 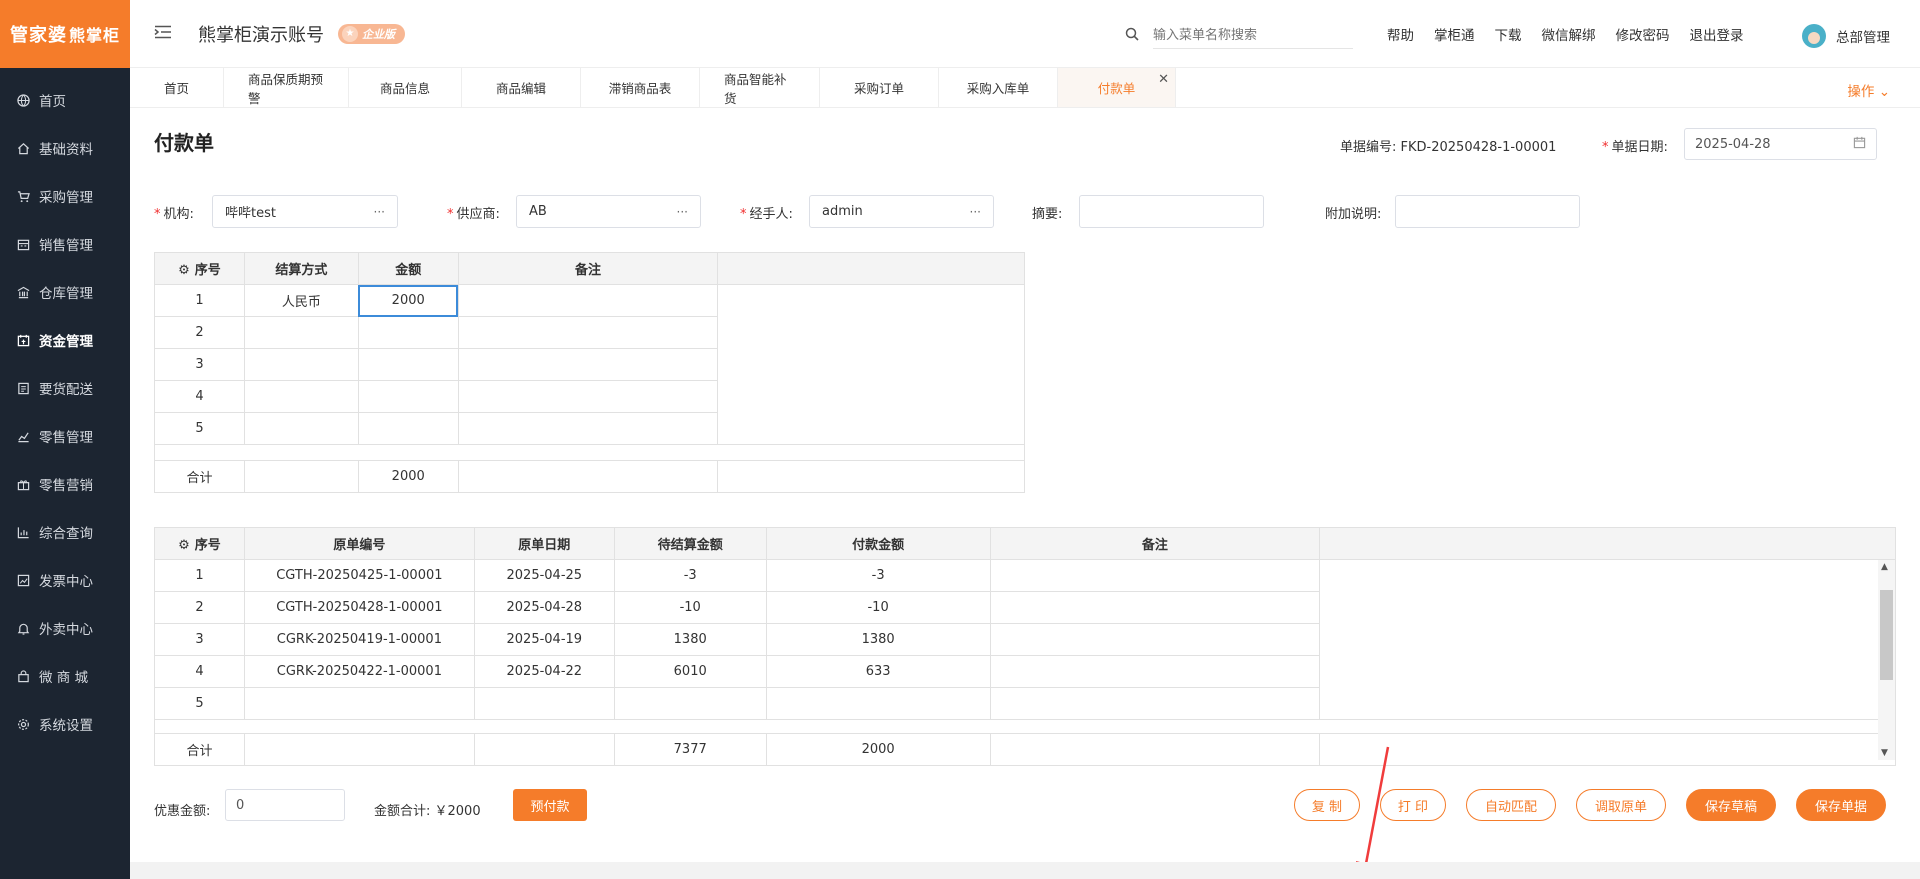 What do you see at coordinates (1171, 211) in the screenshot?
I see `summary-field` at bounding box center [1171, 211].